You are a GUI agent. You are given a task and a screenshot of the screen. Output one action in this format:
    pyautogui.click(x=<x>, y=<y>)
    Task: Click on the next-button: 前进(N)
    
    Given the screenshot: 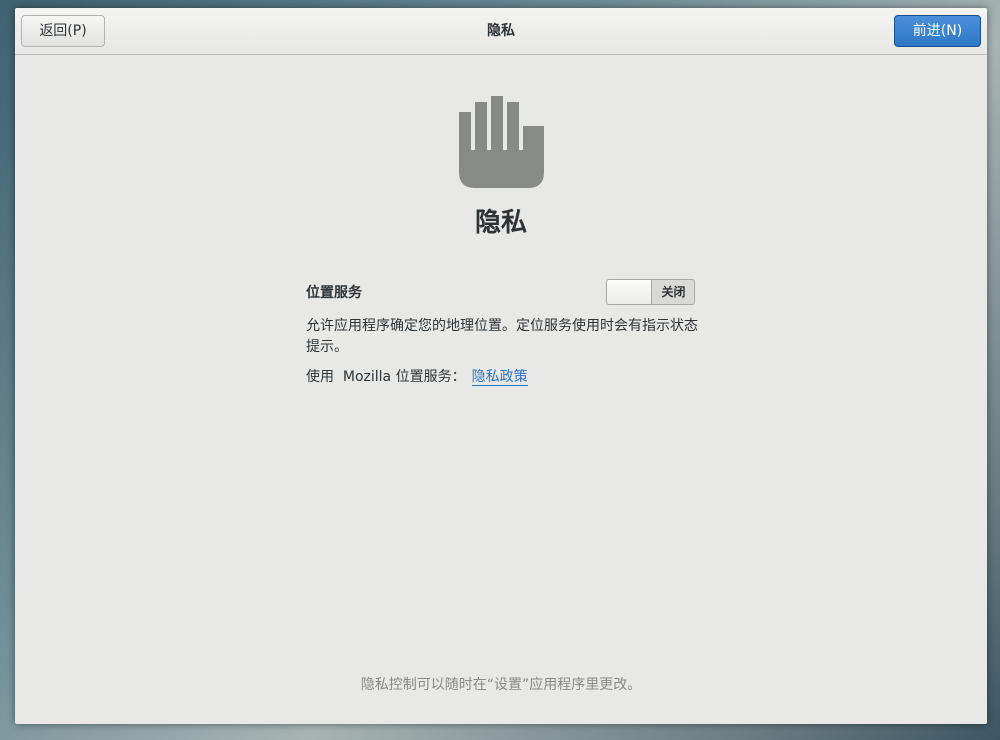 What is the action you would take?
    pyautogui.click(x=937, y=31)
    